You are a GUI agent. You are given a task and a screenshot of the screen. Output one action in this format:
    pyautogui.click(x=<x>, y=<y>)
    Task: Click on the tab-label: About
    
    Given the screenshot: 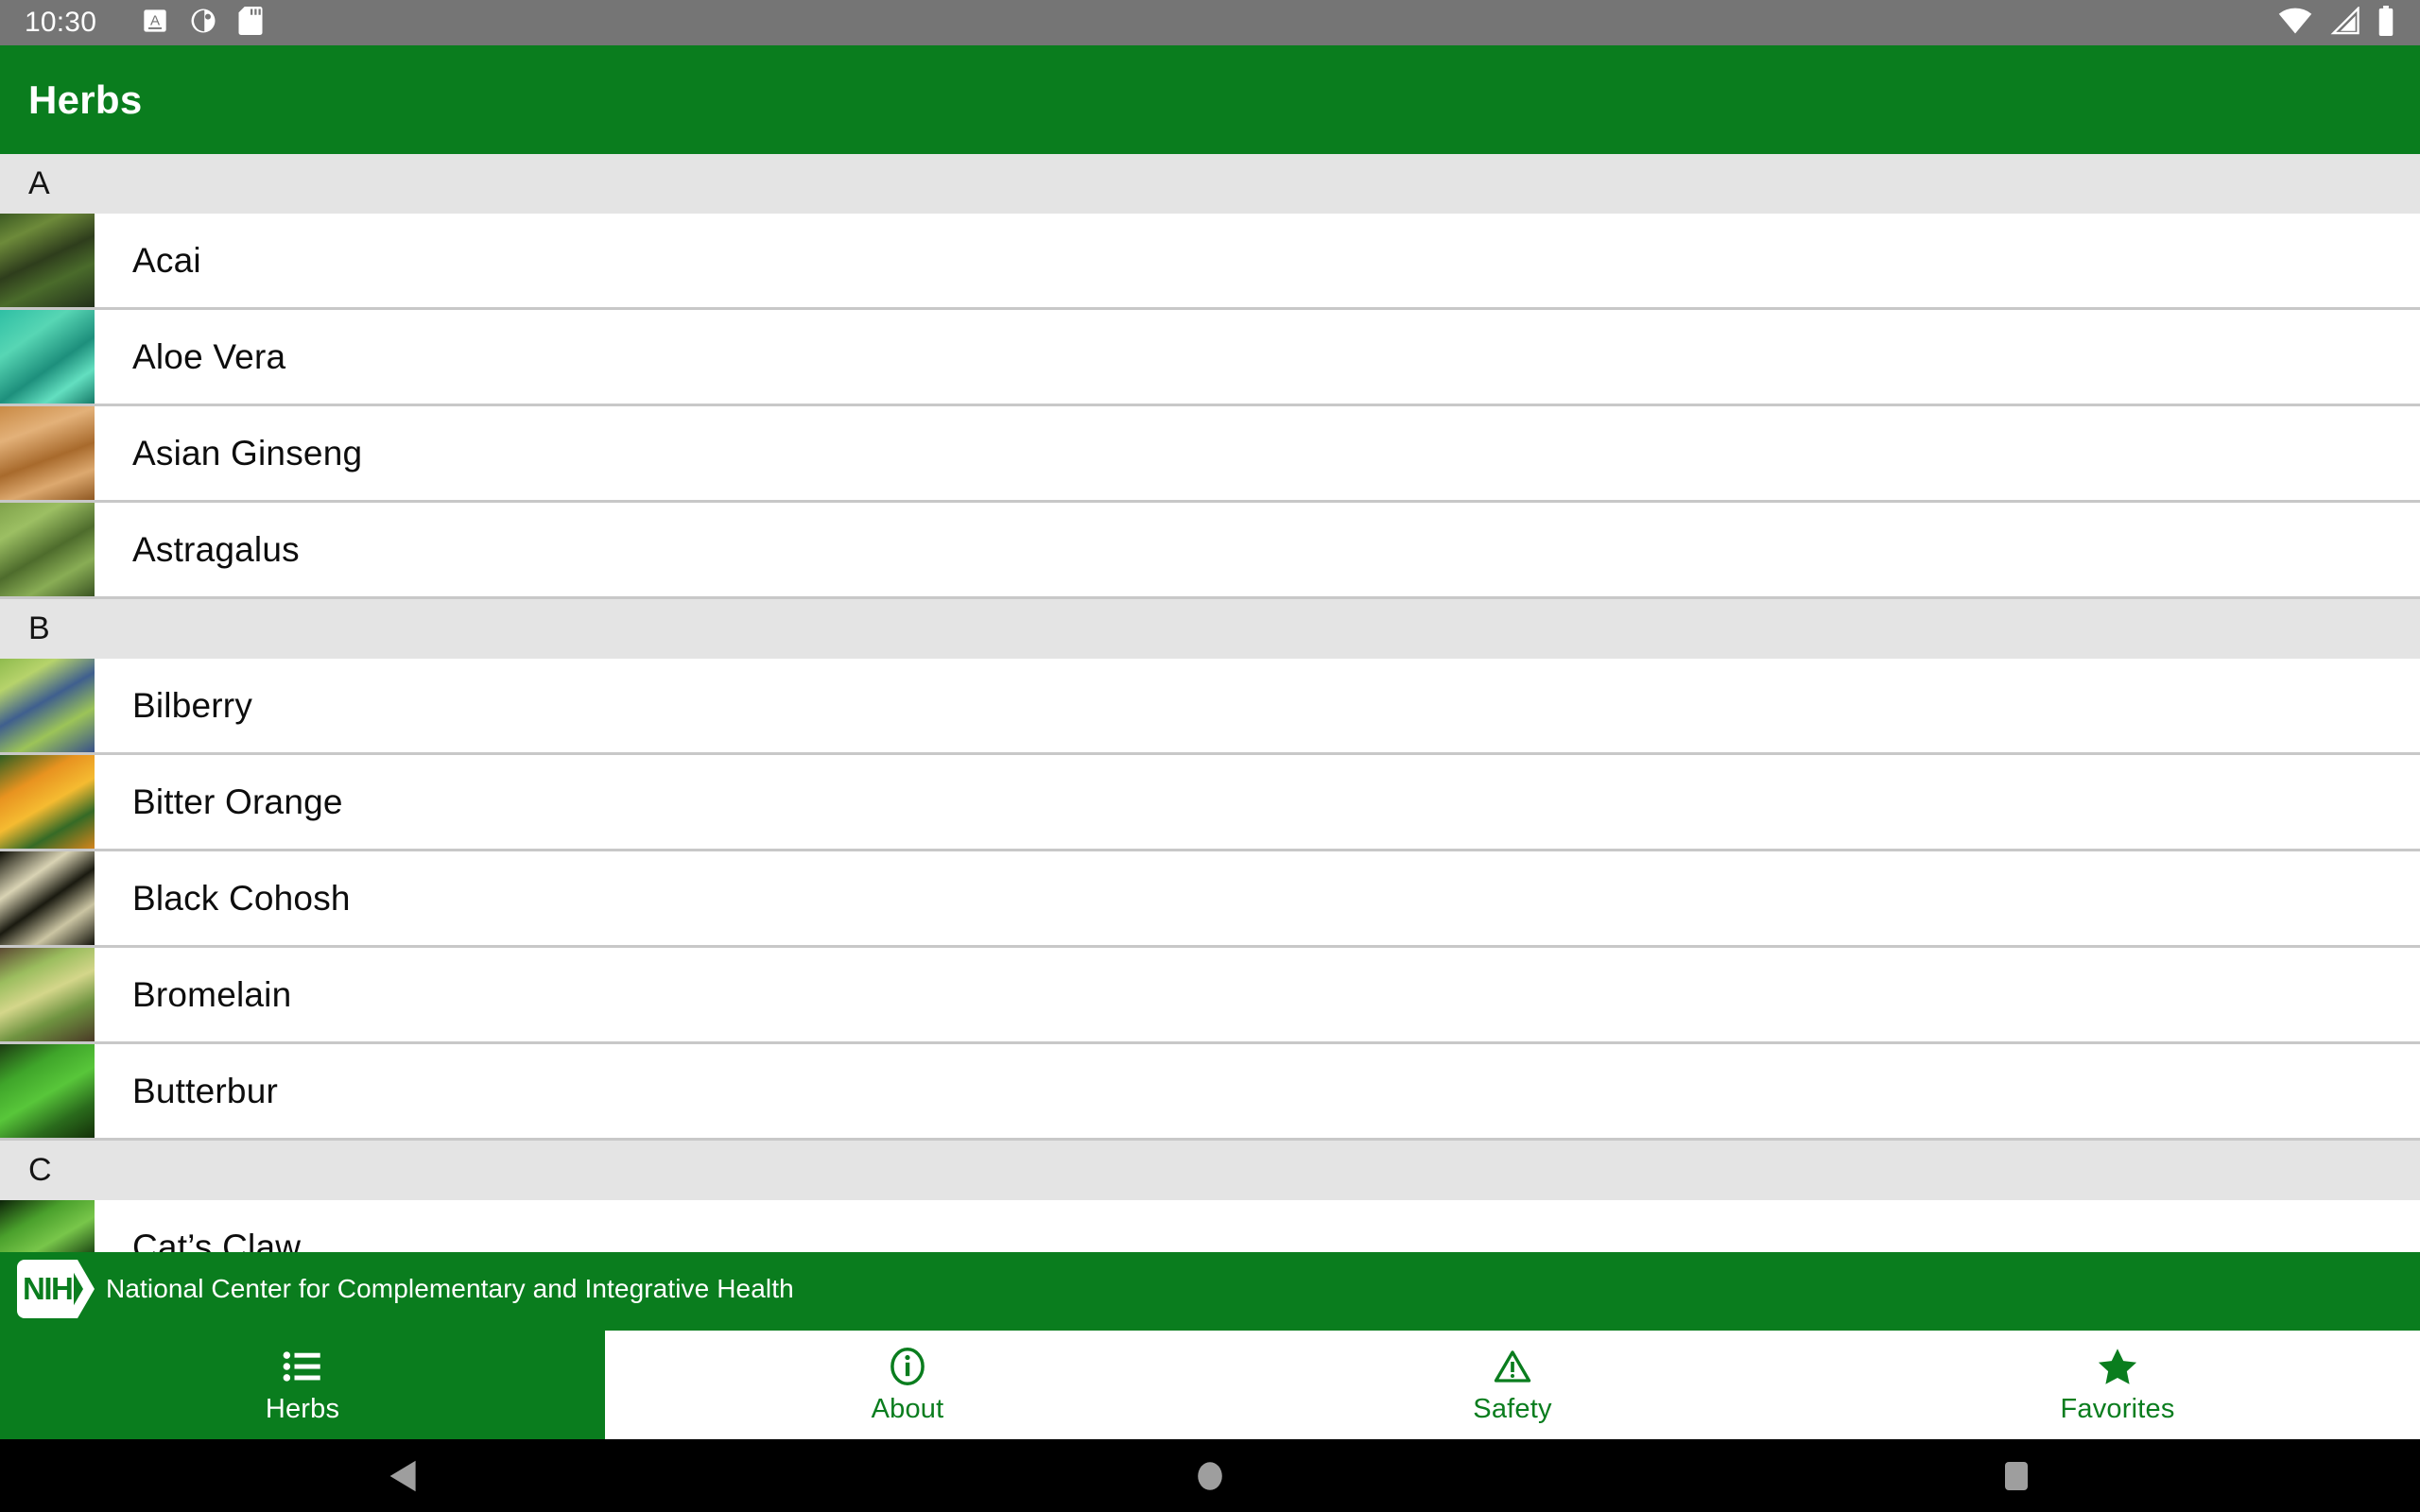 What is the action you would take?
    pyautogui.click(x=907, y=1409)
    